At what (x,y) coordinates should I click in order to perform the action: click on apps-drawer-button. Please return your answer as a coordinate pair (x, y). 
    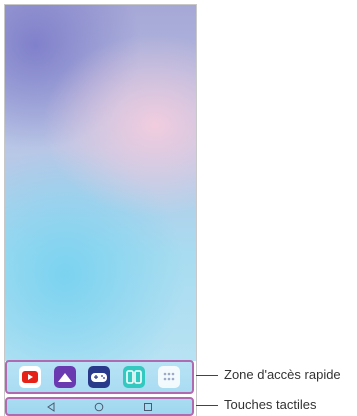
    Looking at the image, I should click on (168, 377).